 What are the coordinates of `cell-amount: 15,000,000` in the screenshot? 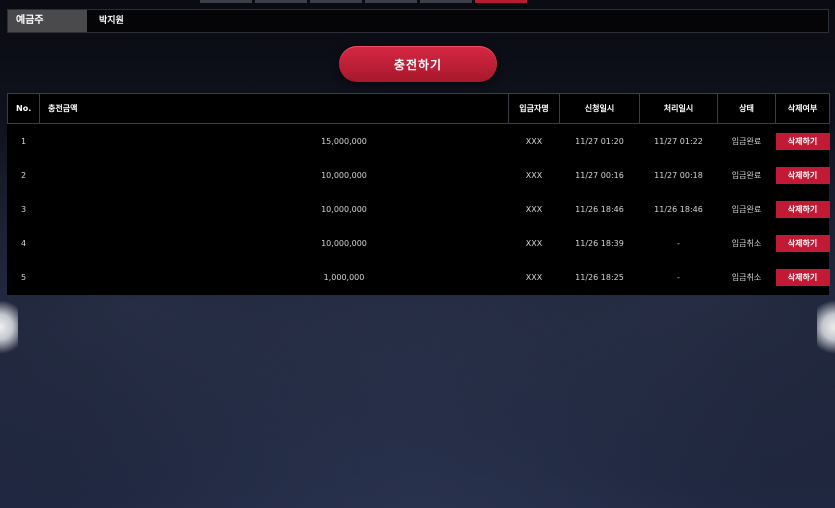 It's located at (344, 141).